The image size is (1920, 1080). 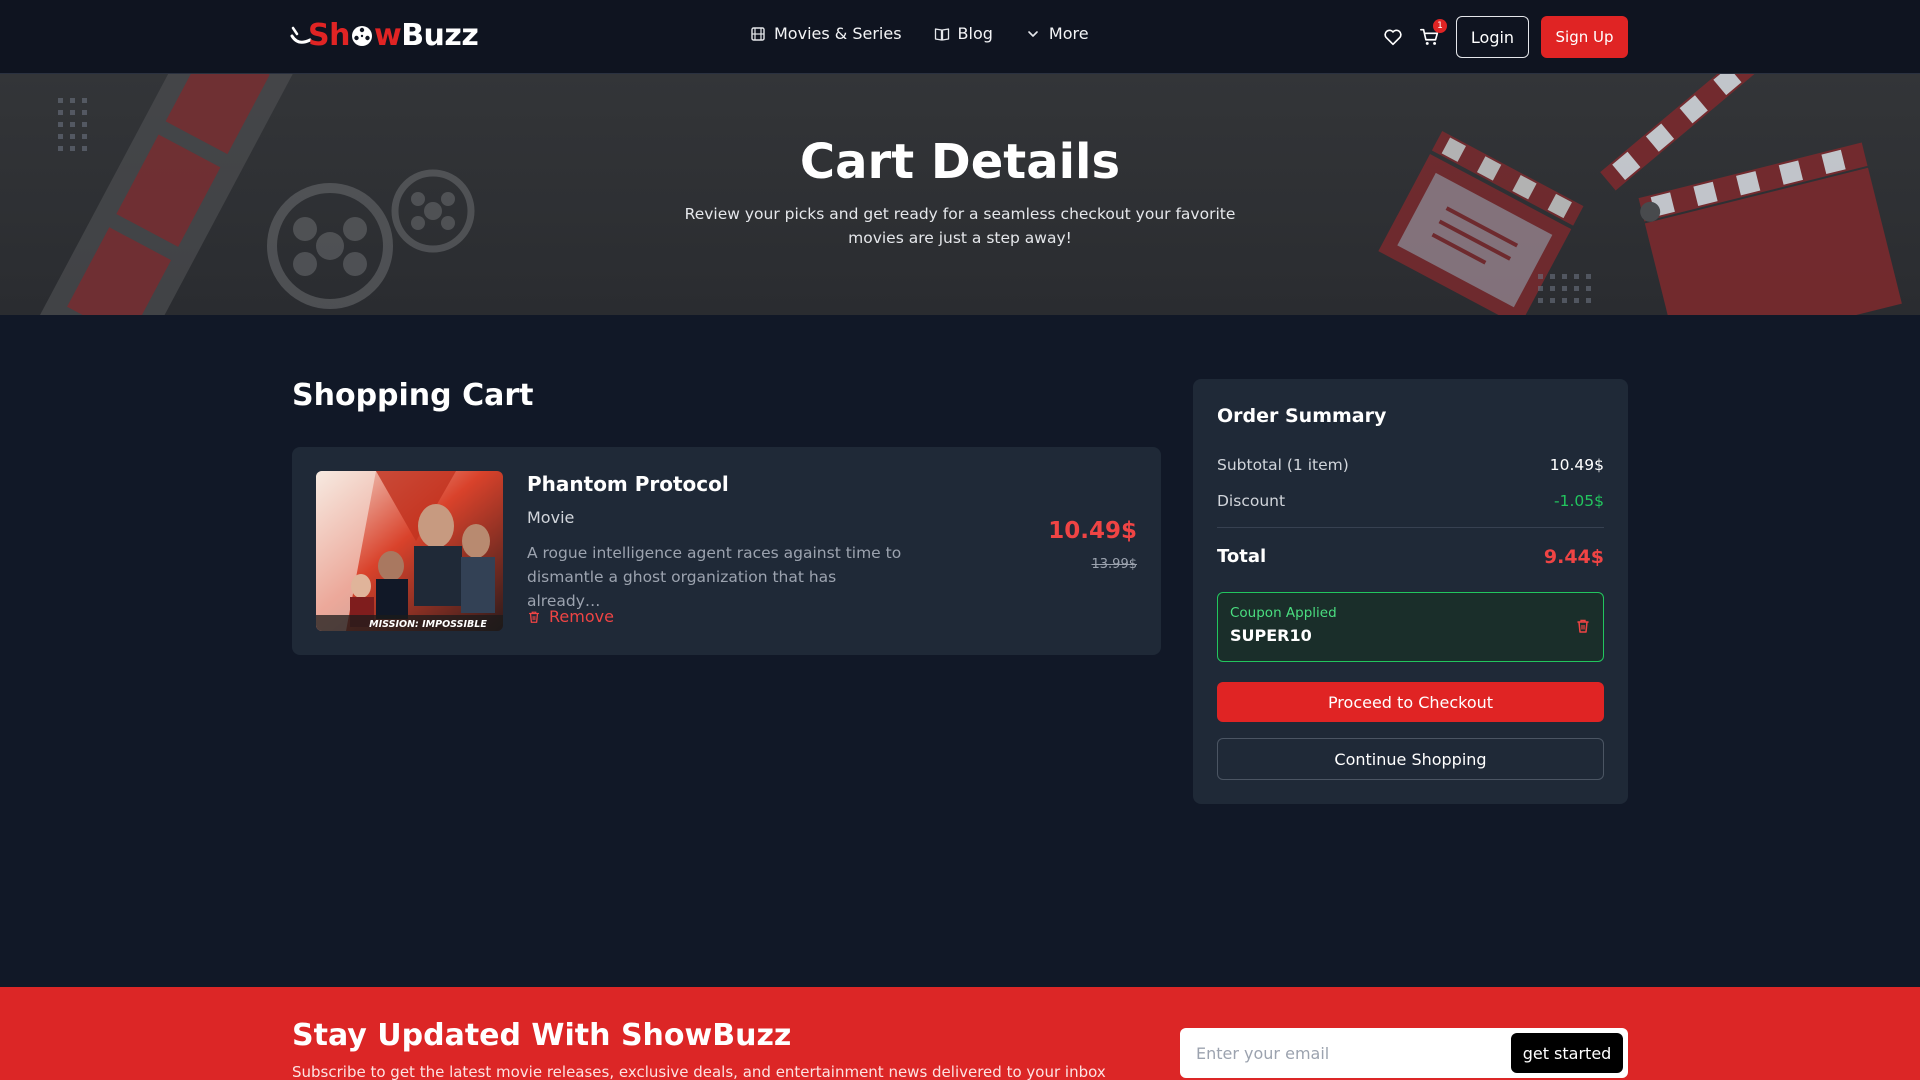 What do you see at coordinates (1346, 1053) in the screenshot?
I see `newsletter-email-input` at bounding box center [1346, 1053].